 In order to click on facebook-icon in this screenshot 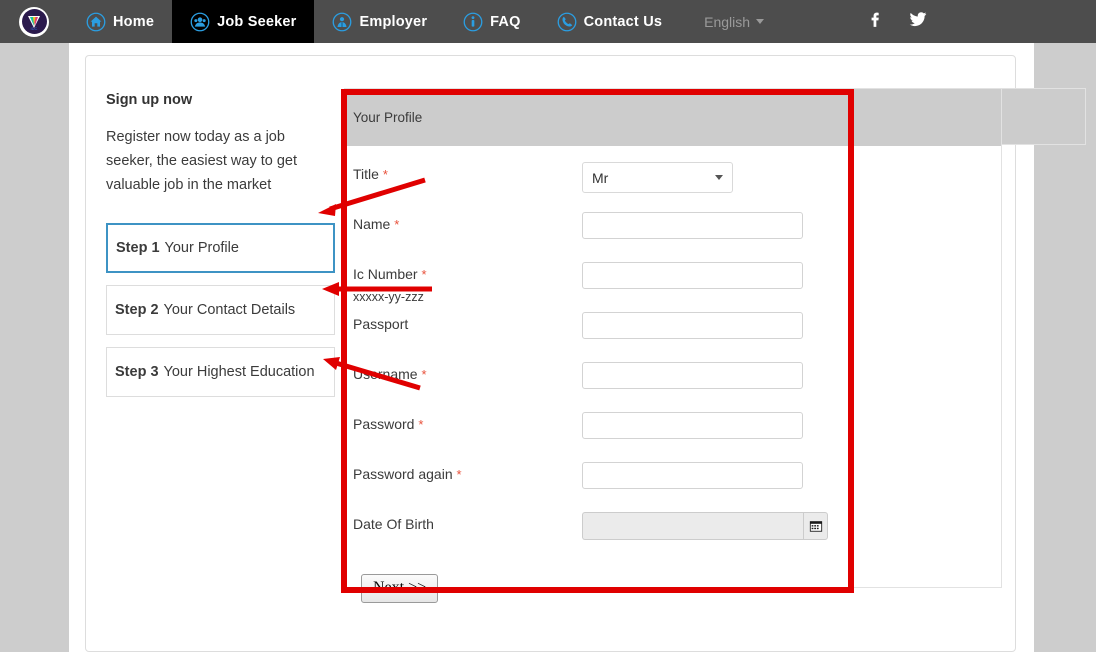, I will do `click(875, 21)`.